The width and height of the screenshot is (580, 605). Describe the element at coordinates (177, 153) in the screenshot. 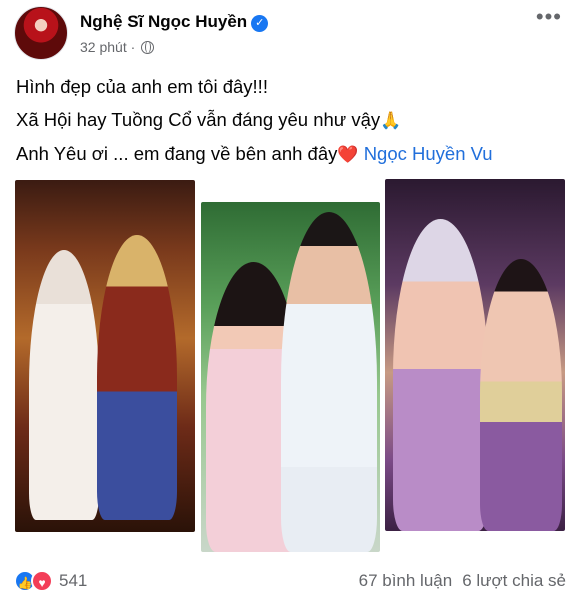

I see `post-line-3-text: Anh Yêu ơi ... em đang về bên anh đây` at that location.